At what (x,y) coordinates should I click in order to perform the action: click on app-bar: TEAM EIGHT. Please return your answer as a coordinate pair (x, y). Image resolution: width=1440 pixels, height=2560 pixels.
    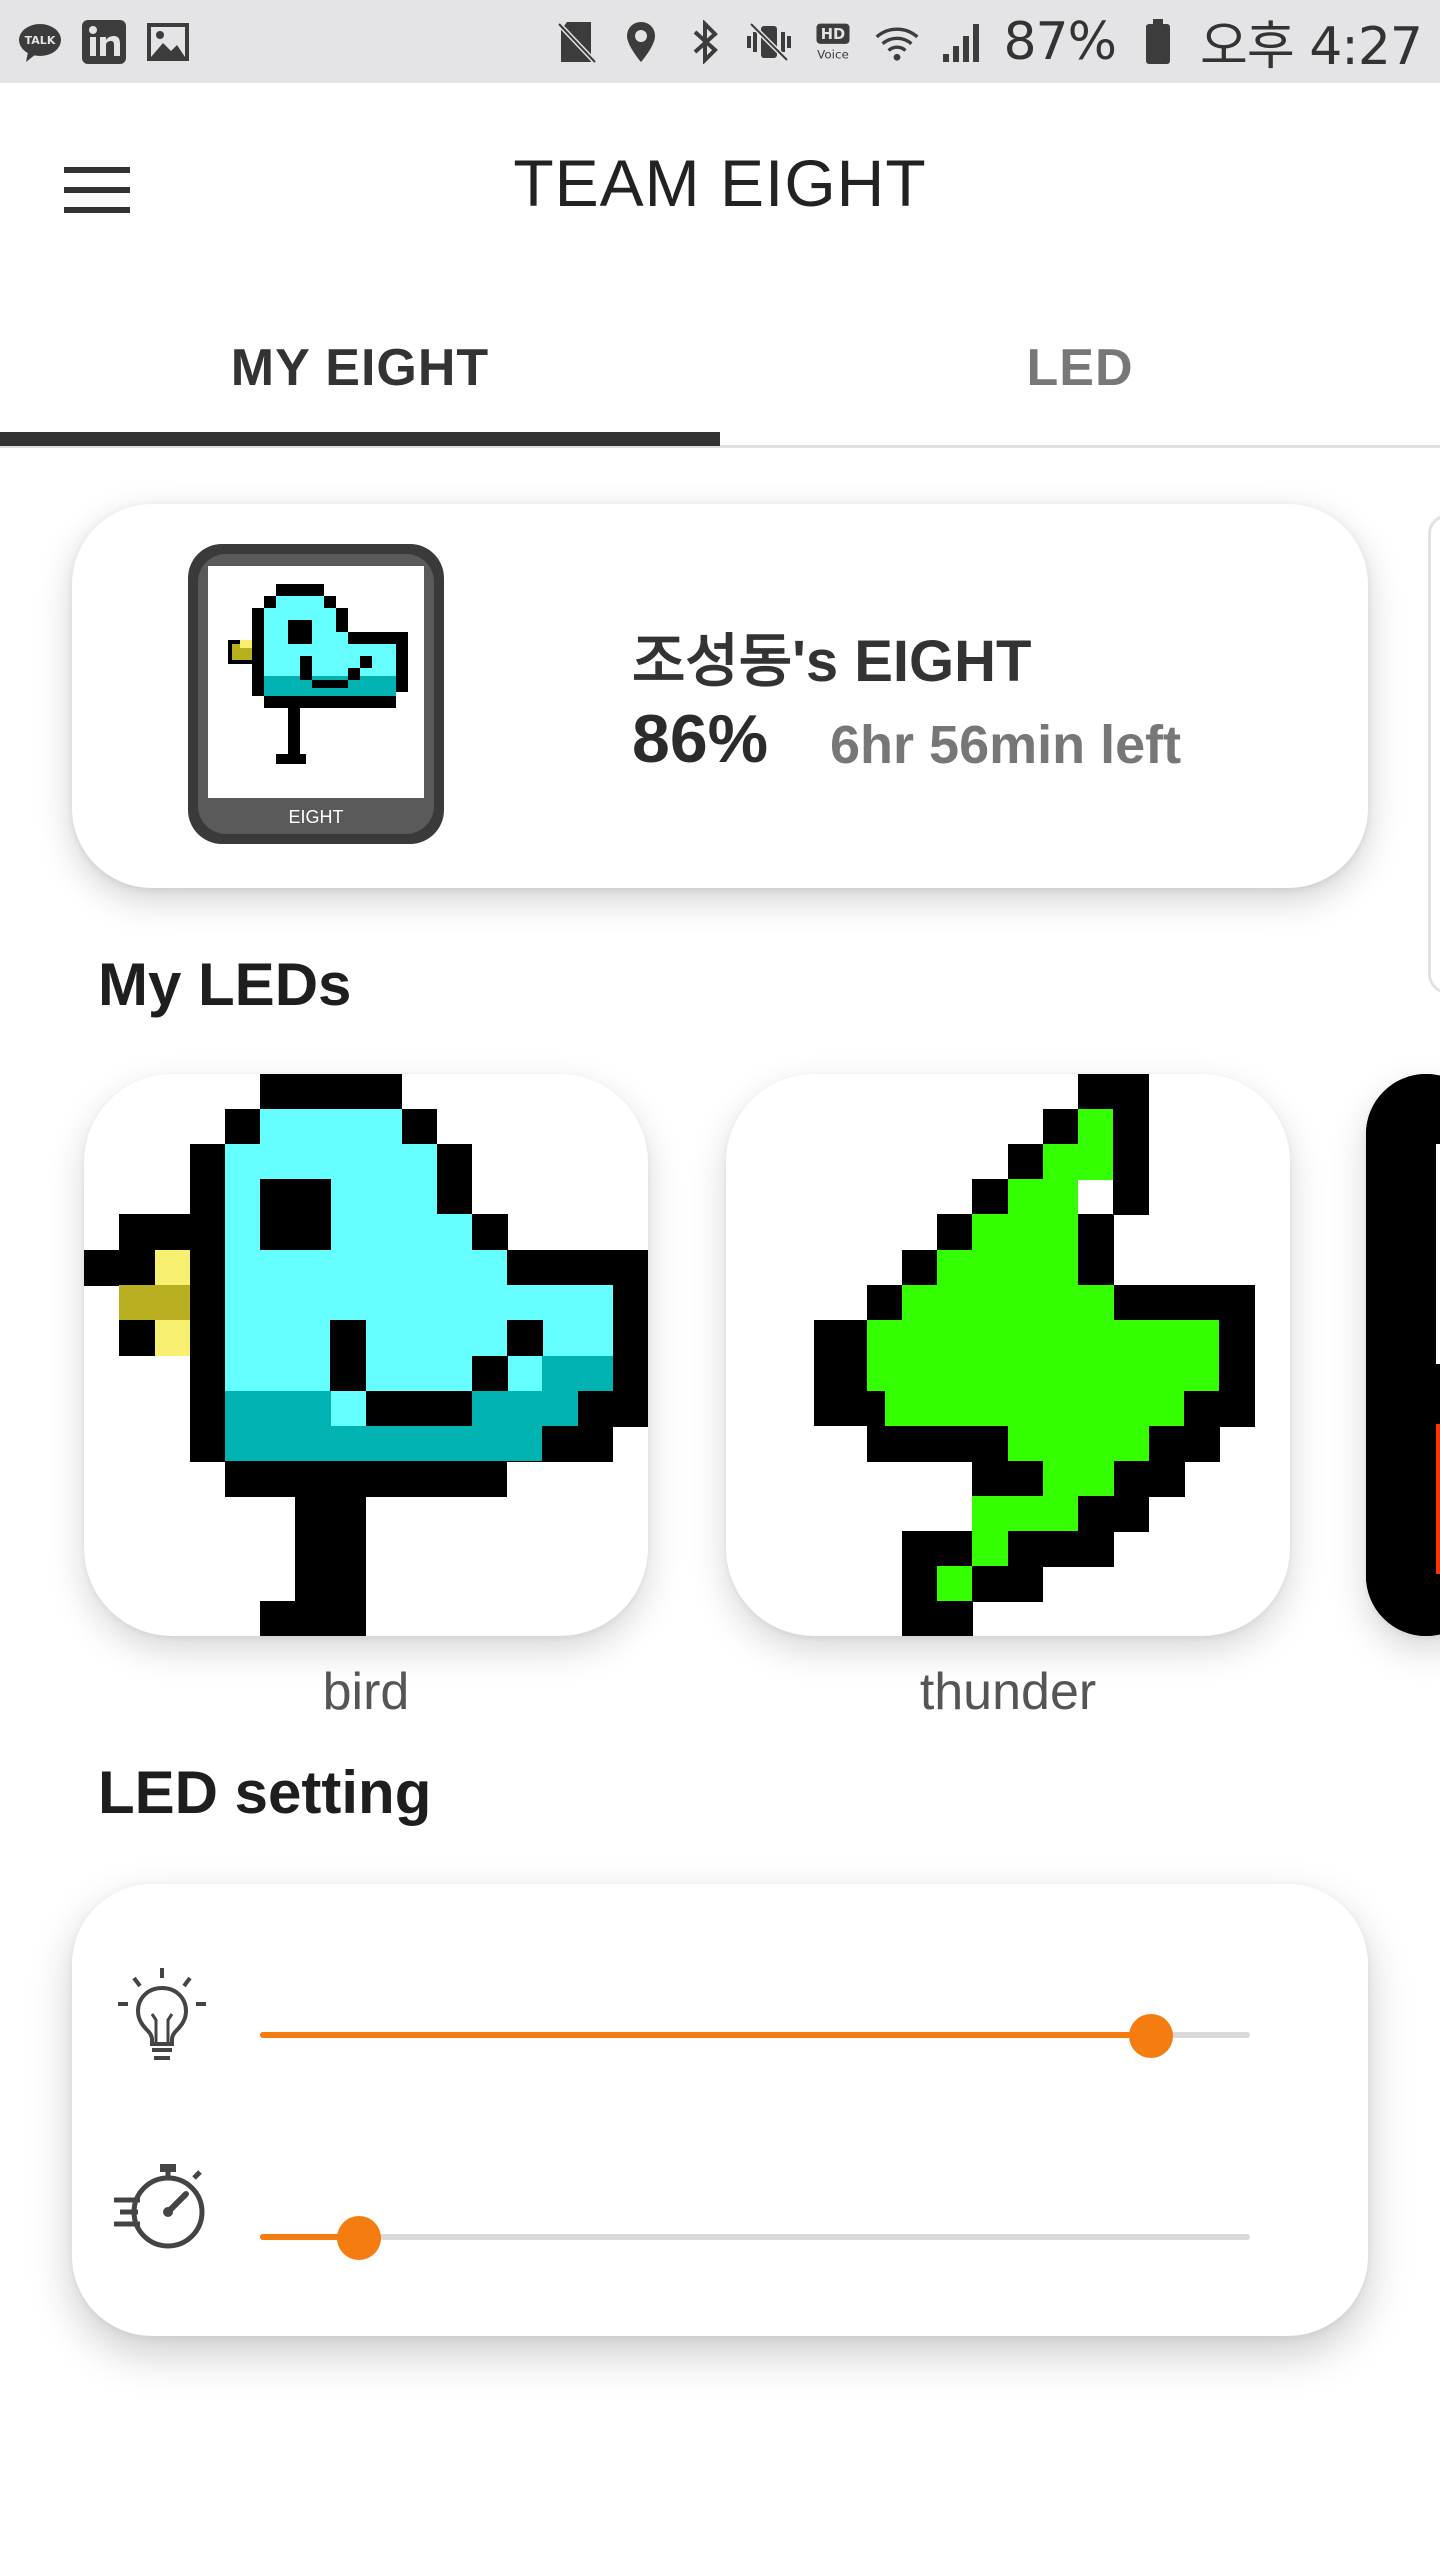
    Looking at the image, I should click on (720, 185).